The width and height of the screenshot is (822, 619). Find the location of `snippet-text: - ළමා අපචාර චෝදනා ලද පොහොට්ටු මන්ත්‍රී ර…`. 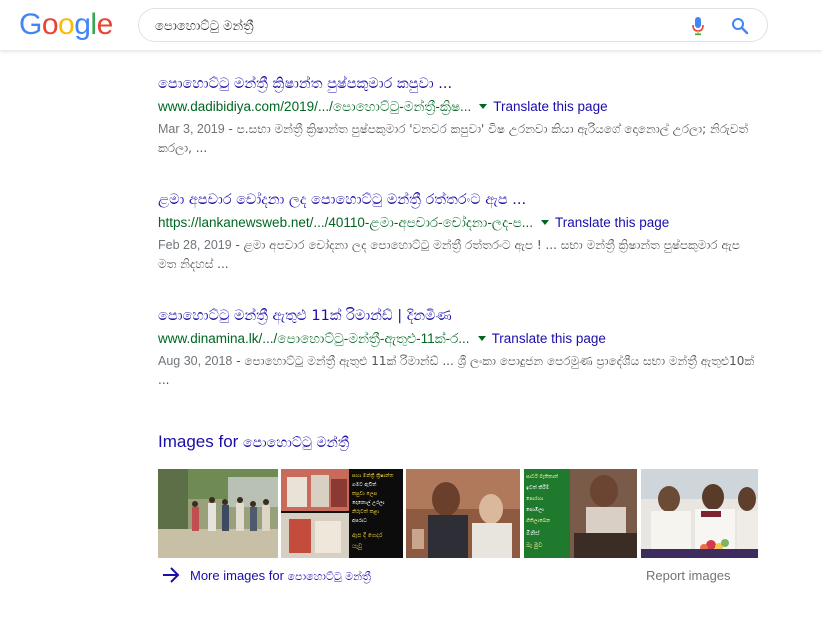

snippet-text: - ළමා අපචාර චෝදනා ලද පොහොට්ටු මන්ත්‍රී ර… is located at coordinates (449, 254).